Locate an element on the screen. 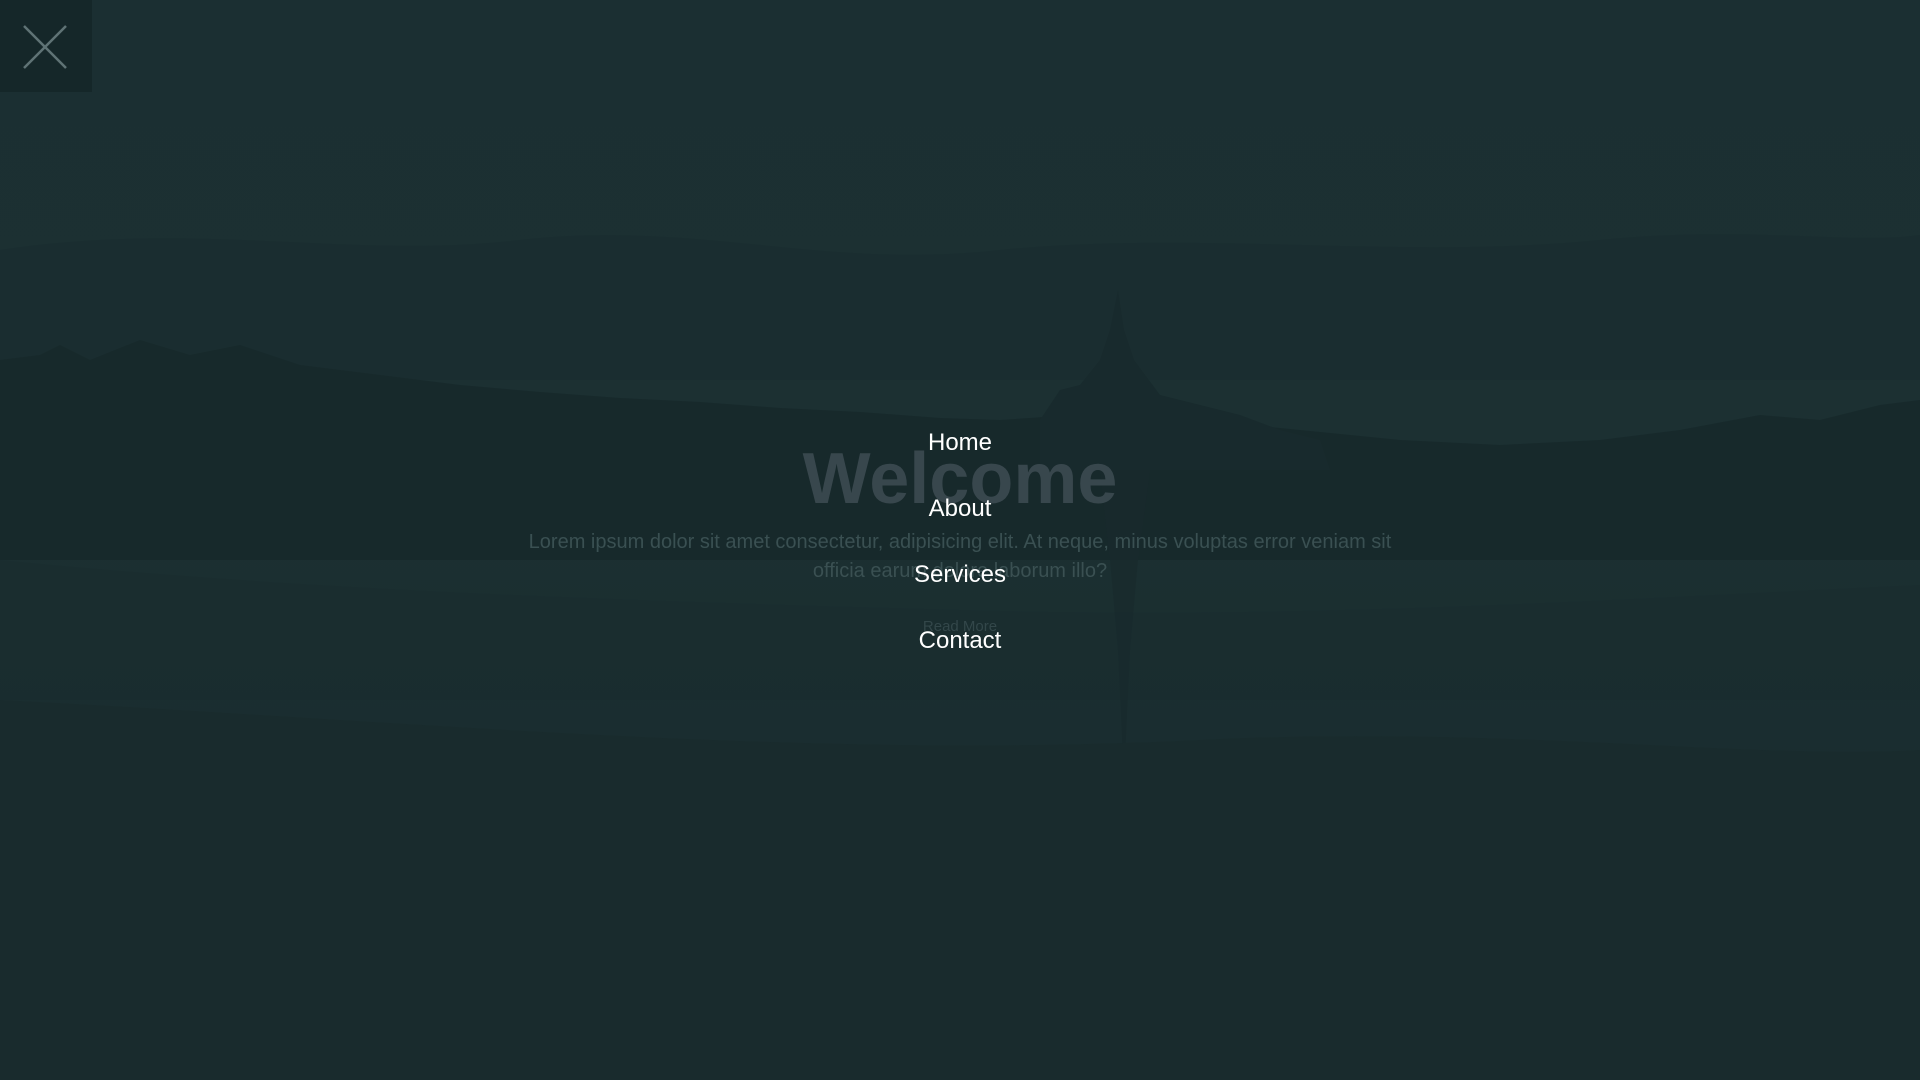  close-menu-button is located at coordinates (46, 46).